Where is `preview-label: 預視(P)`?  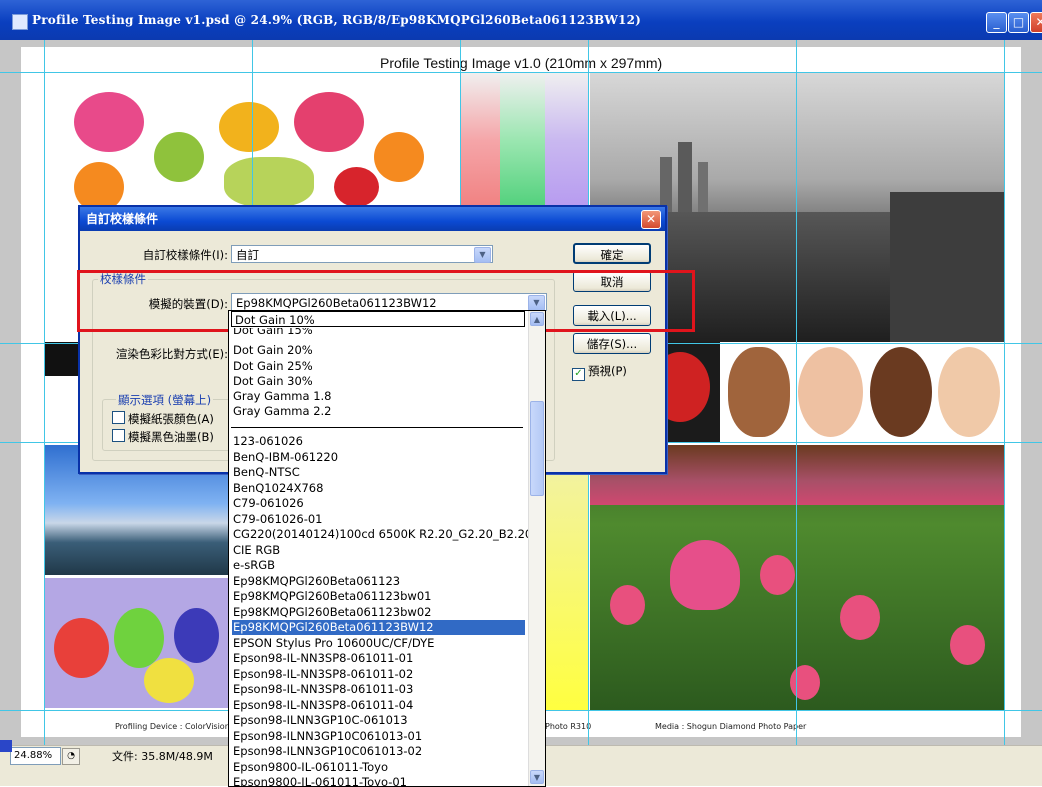
preview-label: 預視(P) is located at coordinates (607, 371).